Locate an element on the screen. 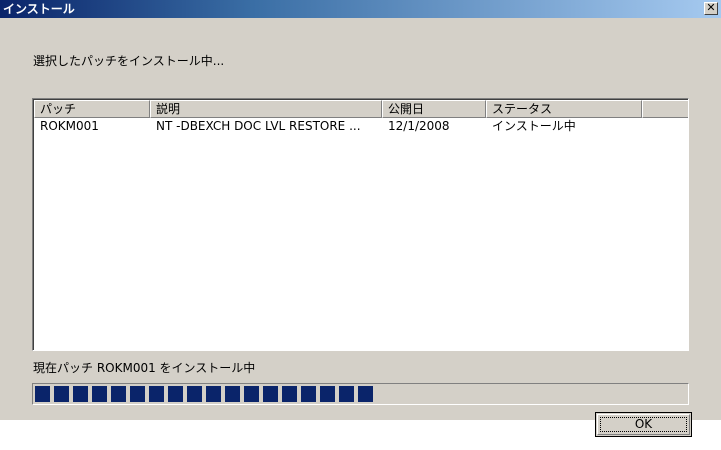 The width and height of the screenshot is (721, 450). progress-bar is located at coordinates (360, 394).